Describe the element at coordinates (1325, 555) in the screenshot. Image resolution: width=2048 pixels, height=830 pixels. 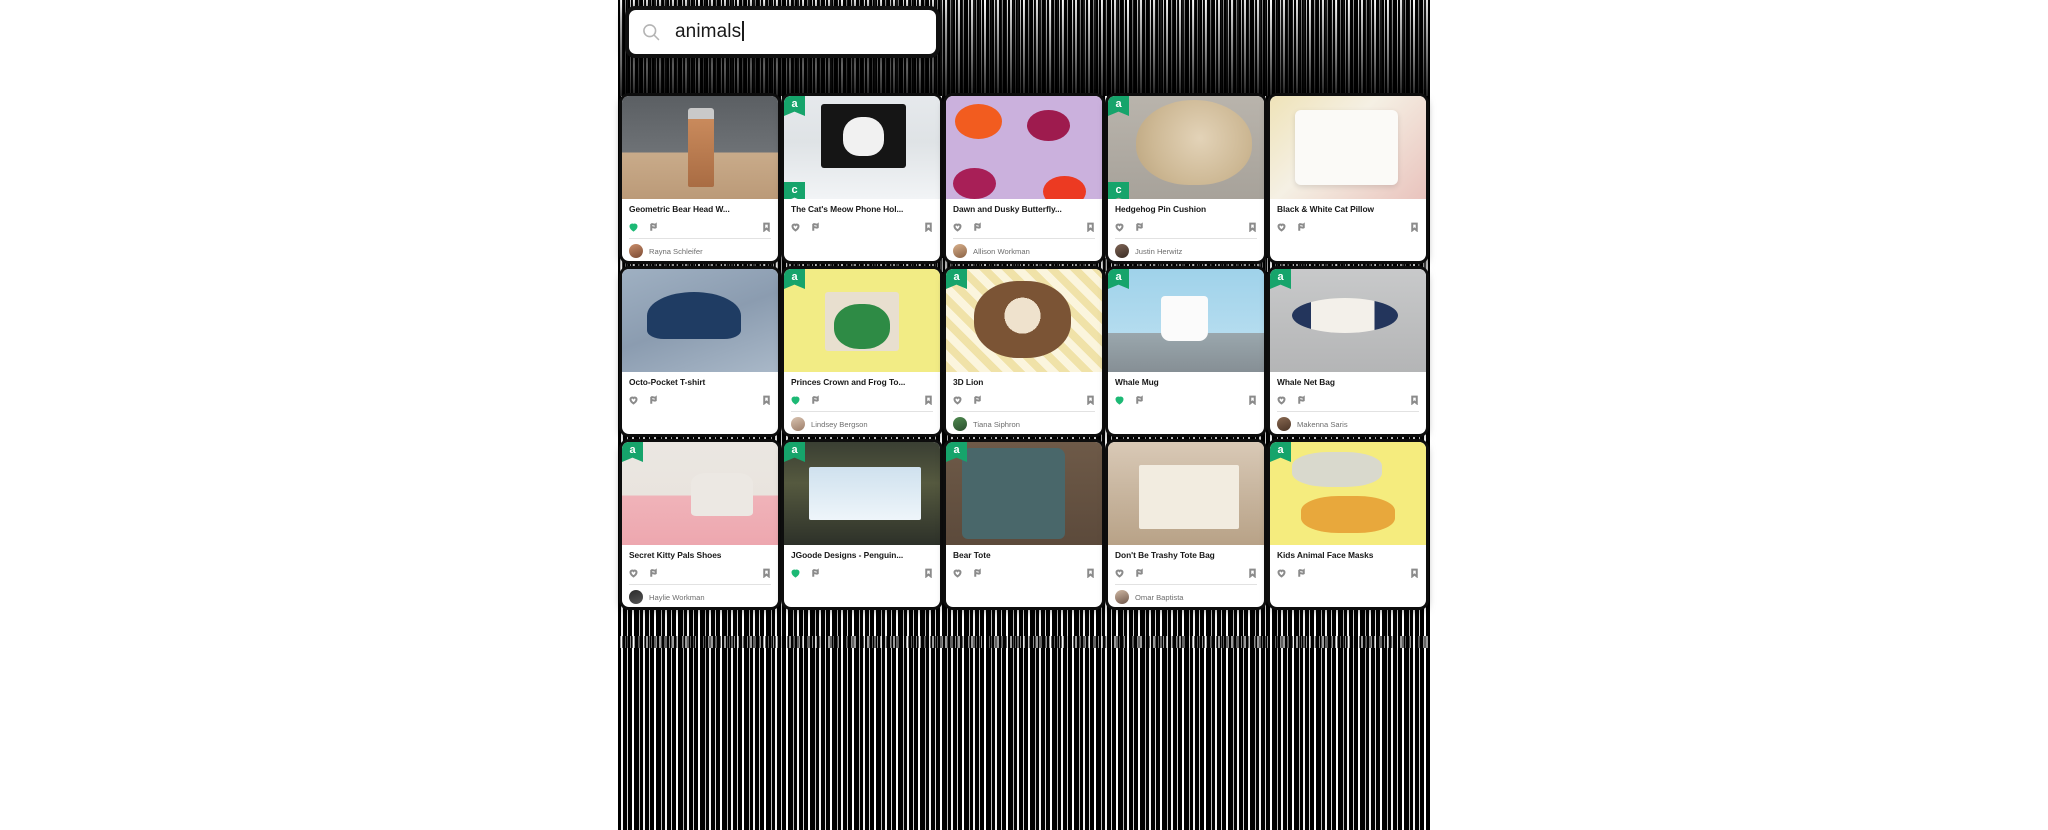
I see `product-title: Kids Animal Face Masks` at that location.